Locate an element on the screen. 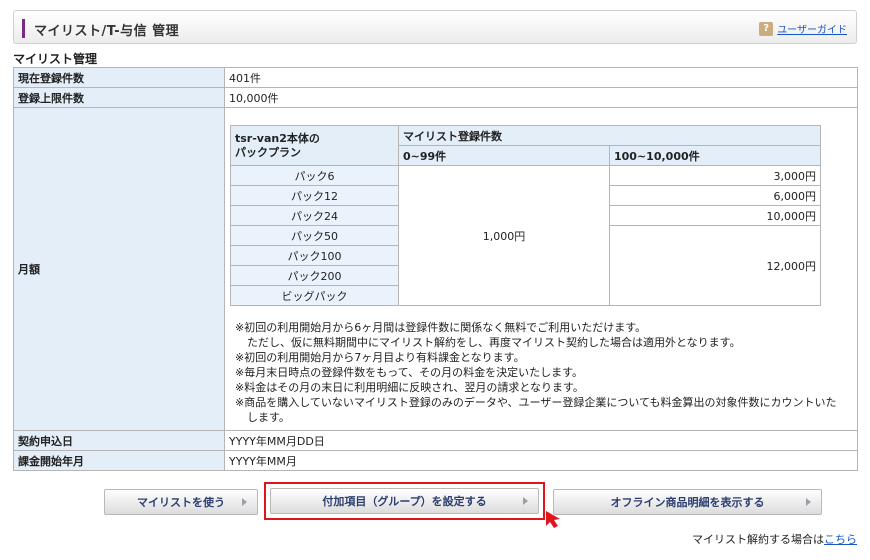  high-price: 3,000円 is located at coordinates (715, 175).